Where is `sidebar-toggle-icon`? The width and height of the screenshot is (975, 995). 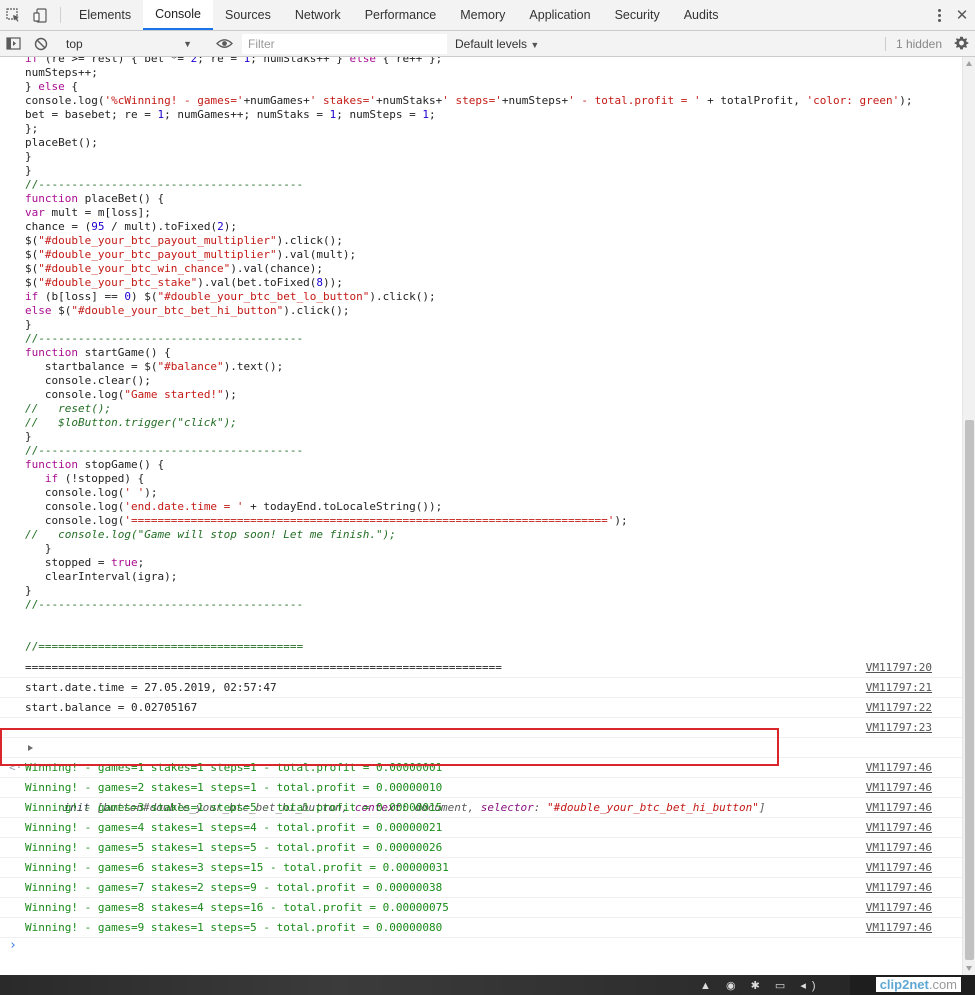
sidebar-toggle-icon is located at coordinates (13, 43).